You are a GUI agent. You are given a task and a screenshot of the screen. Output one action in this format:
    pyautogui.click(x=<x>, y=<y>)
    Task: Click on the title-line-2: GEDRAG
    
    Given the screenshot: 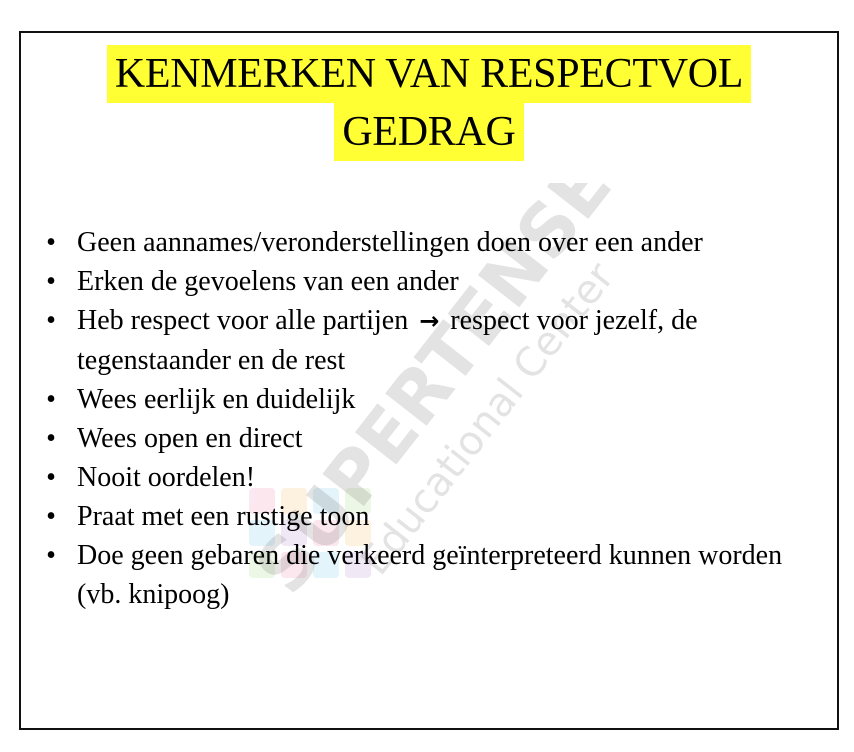 What is the action you would take?
    pyautogui.click(x=429, y=132)
    